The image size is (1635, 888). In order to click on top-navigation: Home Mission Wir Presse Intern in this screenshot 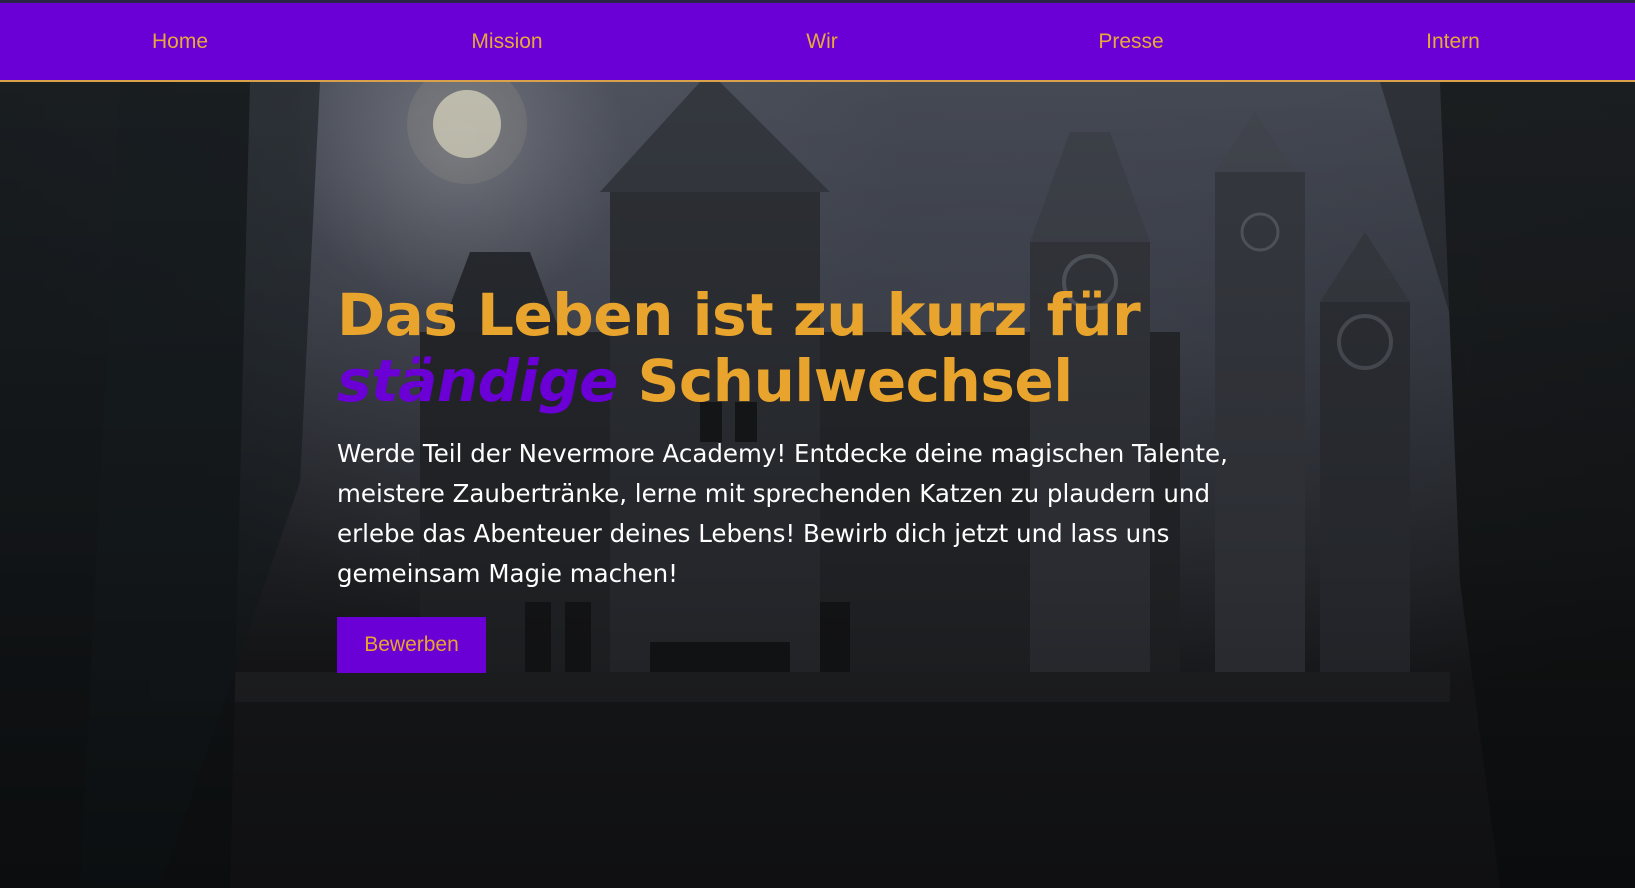, I will do `click(817, 41)`.